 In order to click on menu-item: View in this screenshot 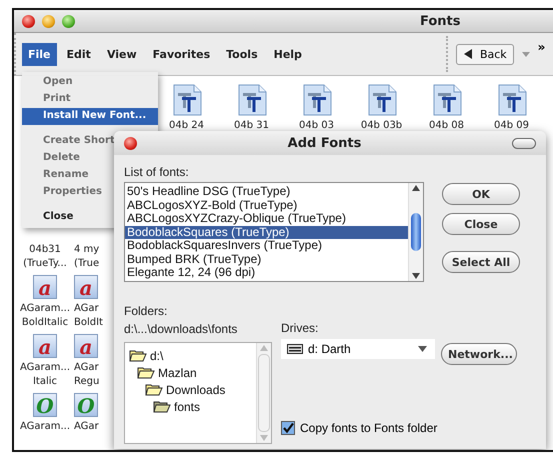, I will do `click(121, 54)`.